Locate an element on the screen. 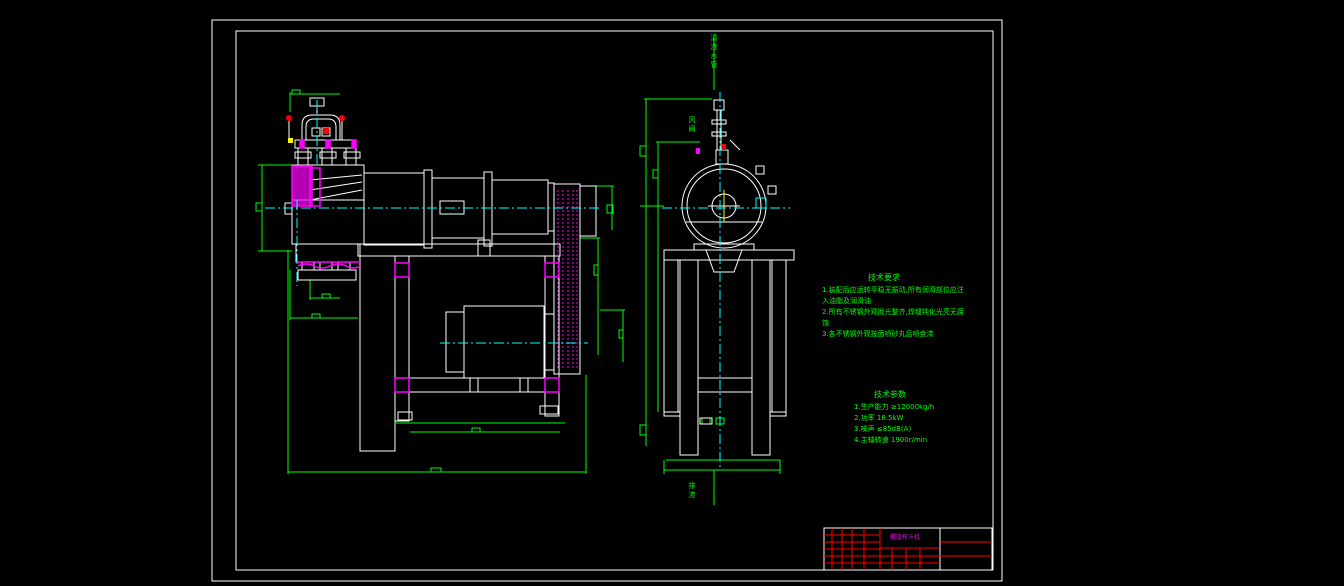 The width and height of the screenshot is (1344, 586). tech-params-title: 技术参数 is located at coordinates (890, 394).